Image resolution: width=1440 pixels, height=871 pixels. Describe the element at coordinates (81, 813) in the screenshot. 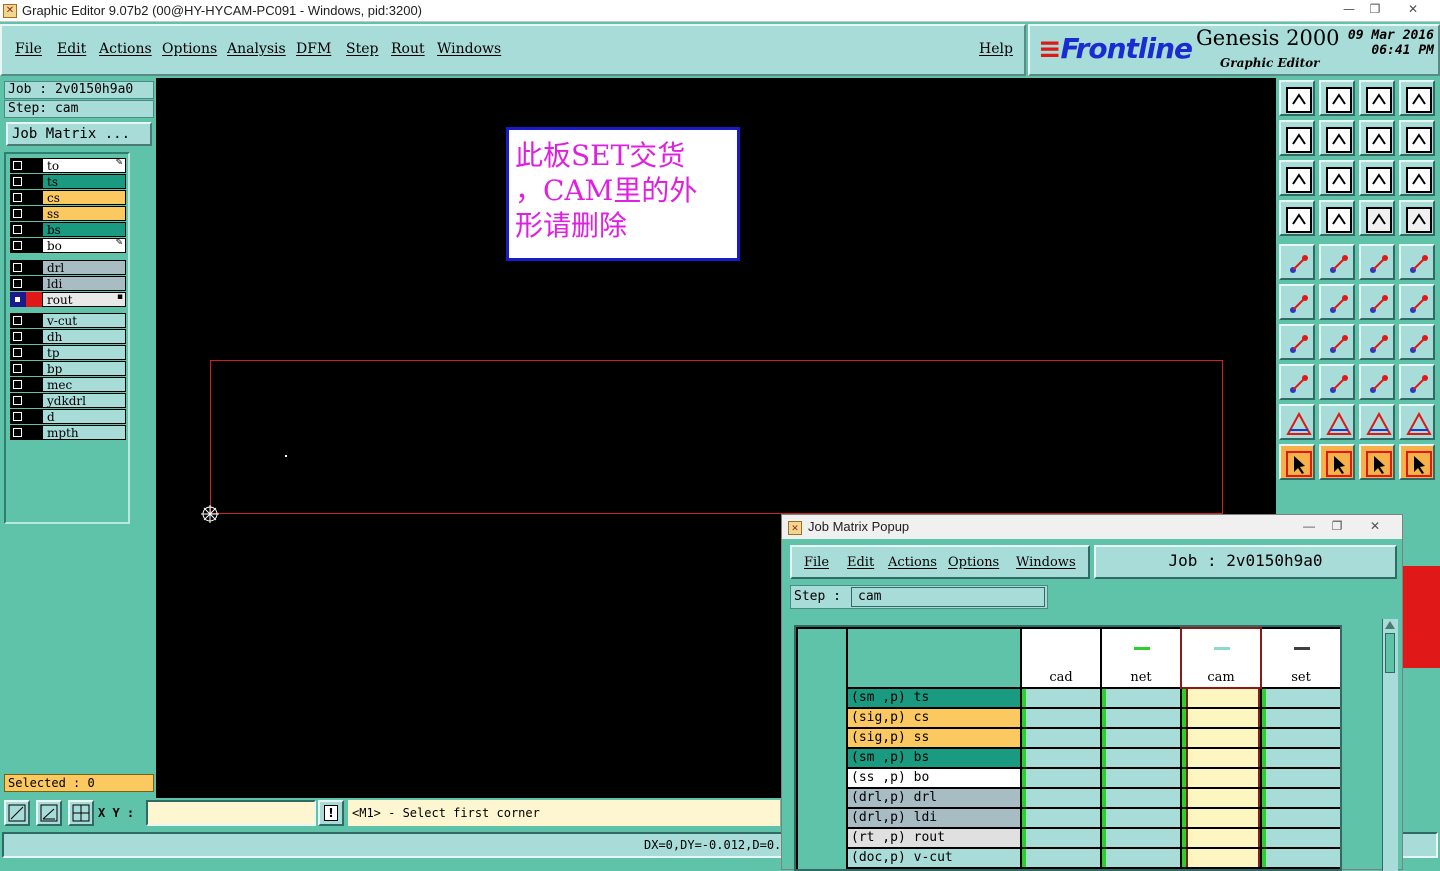

I see `grid-snap-icon` at that location.